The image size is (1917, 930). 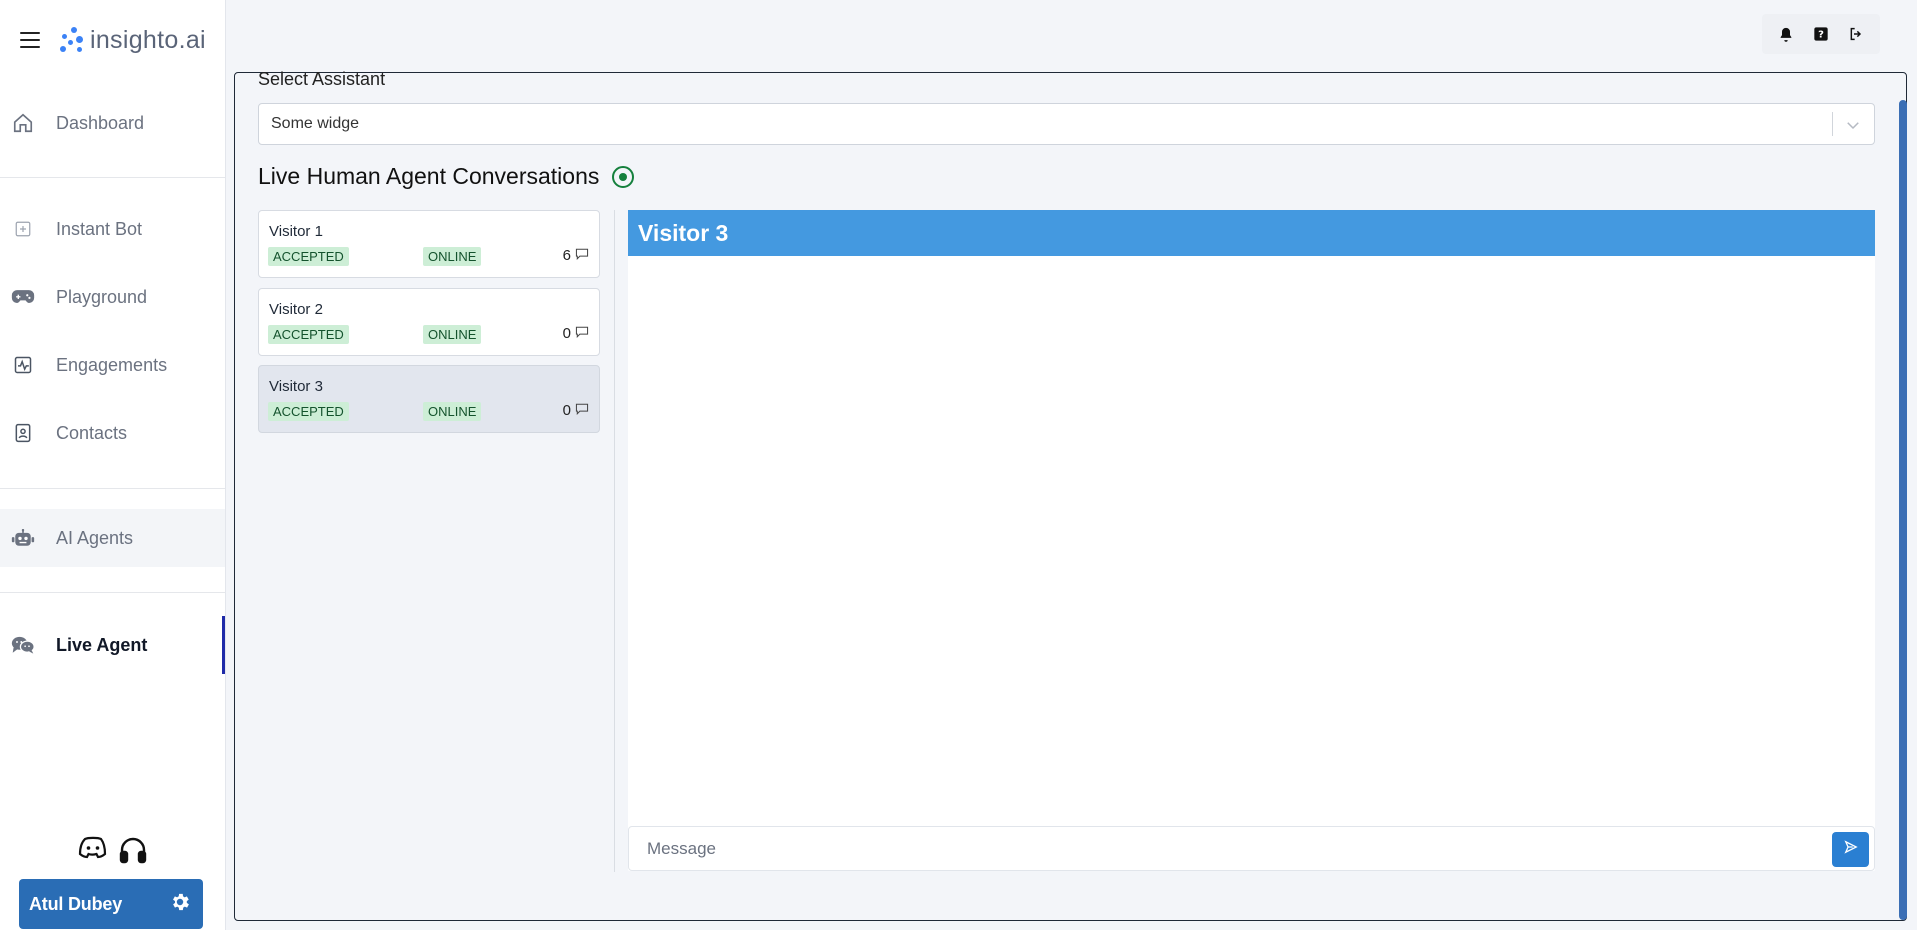 I want to click on message-input, so click(x=1224, y=848).